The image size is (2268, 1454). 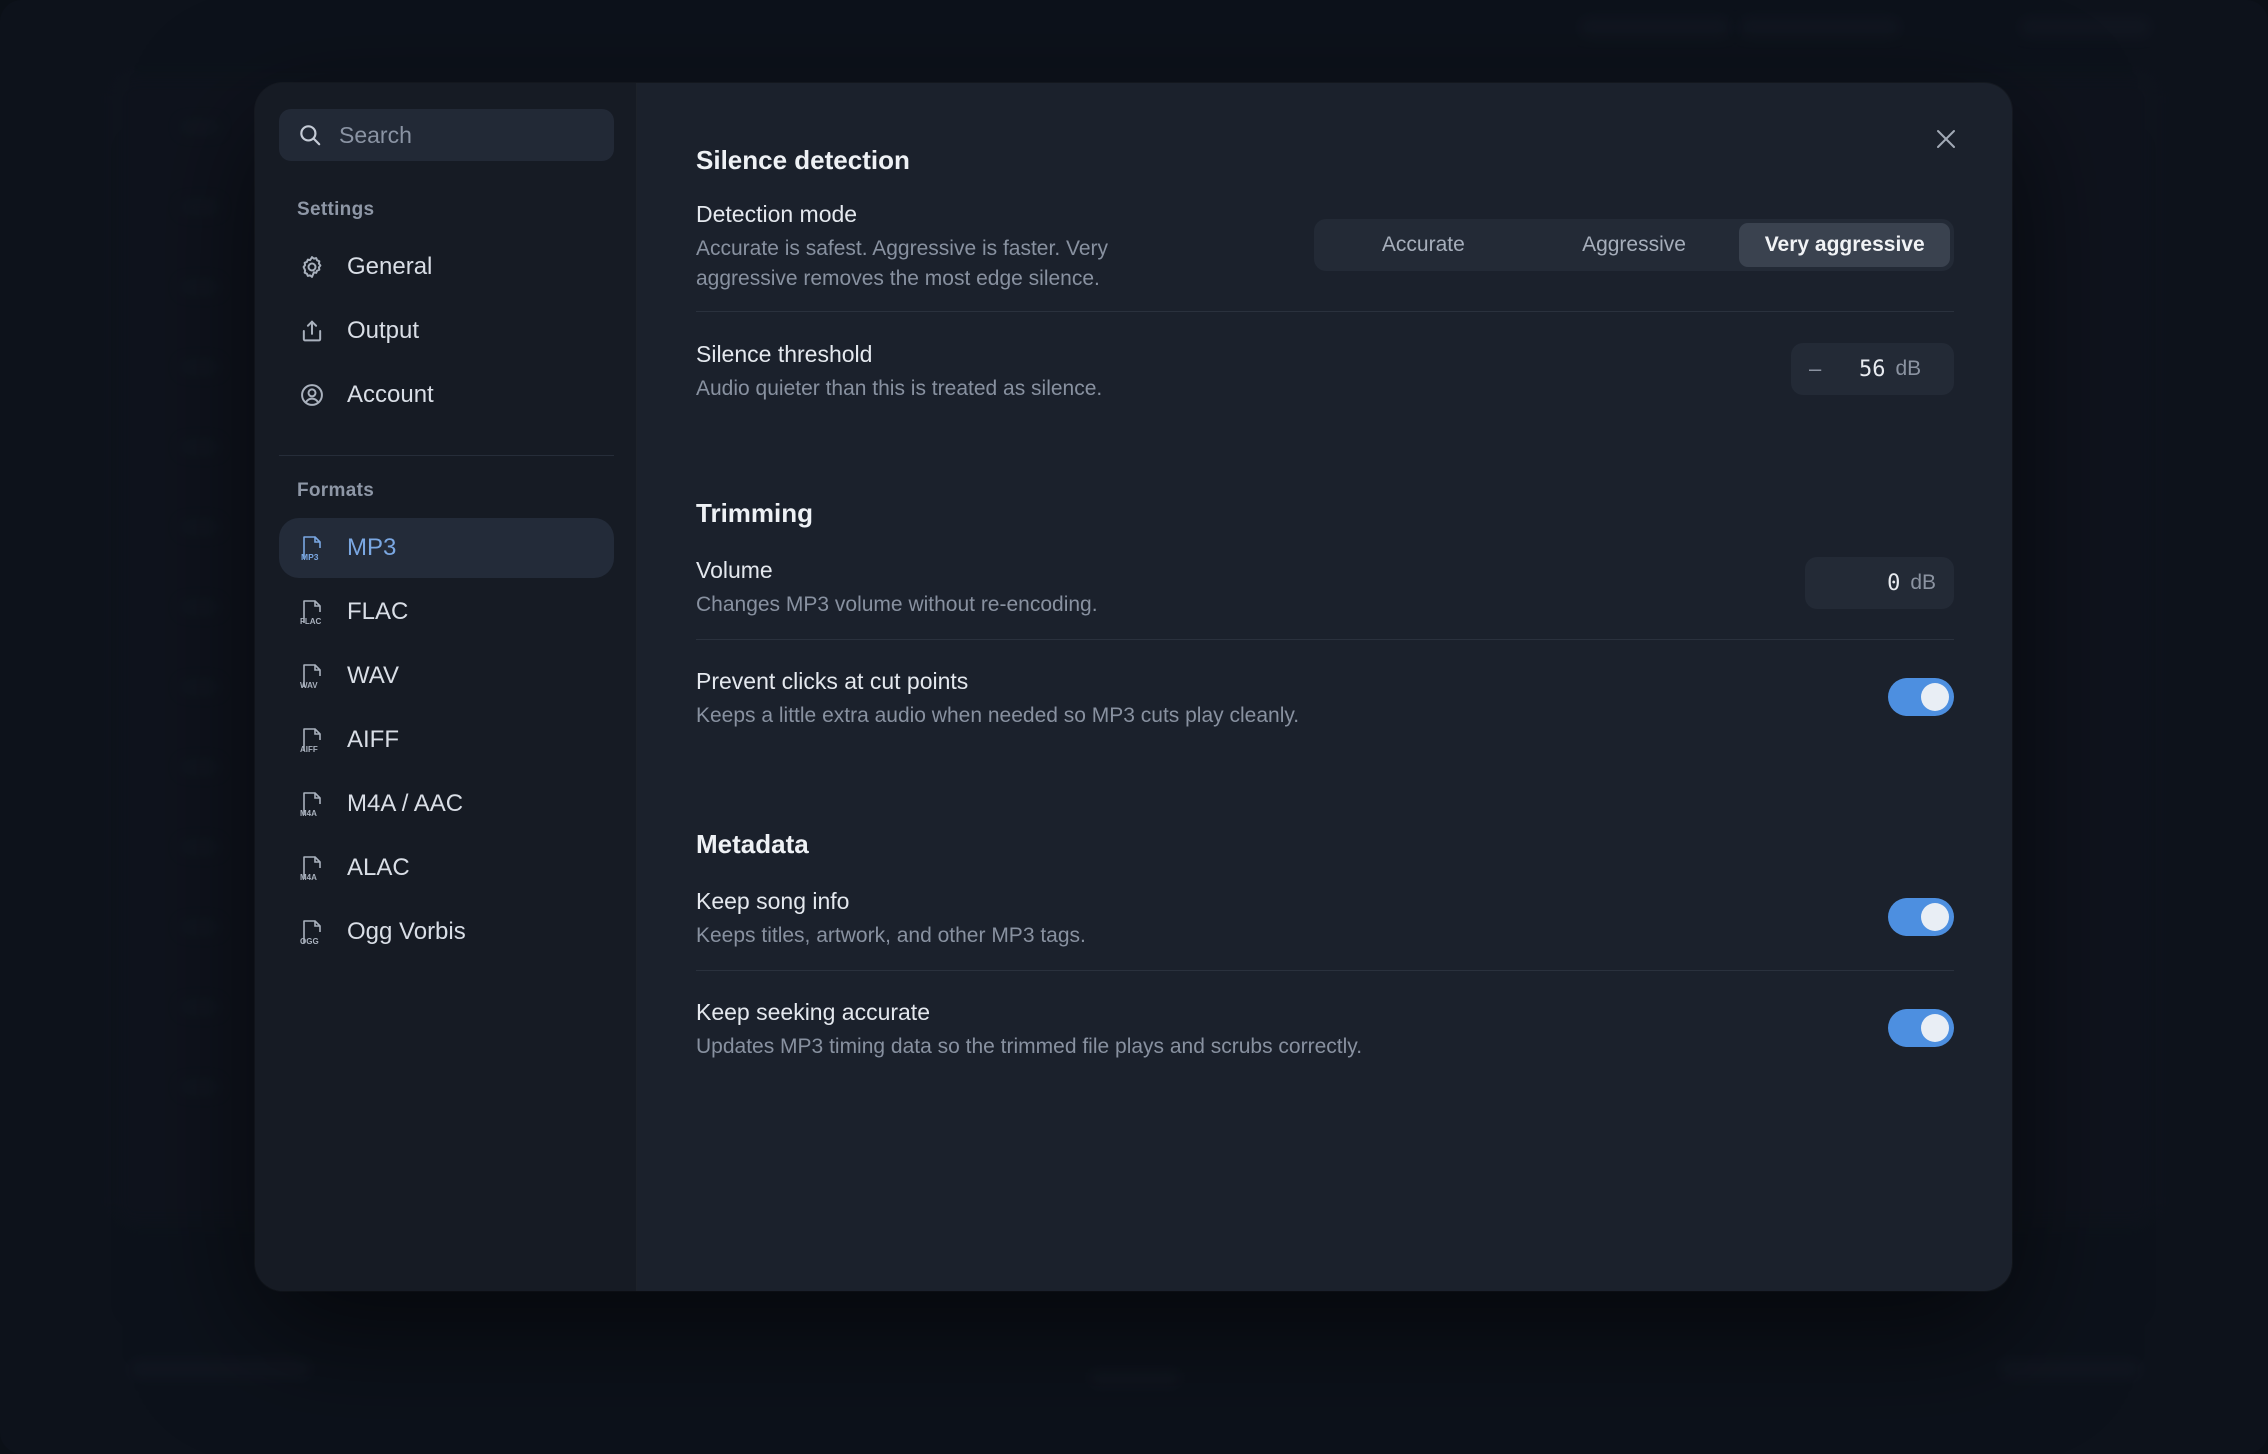 What do you see at coordinates (309, 941) in the screenshot?
I see `svg-text: OGG` at bounding box center [309, 941].